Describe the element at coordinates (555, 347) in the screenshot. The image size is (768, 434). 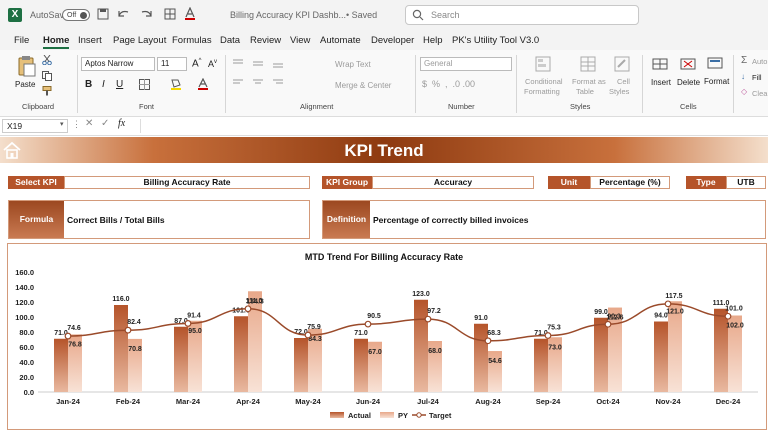
I see `data-label-py: 73.0` at that location.